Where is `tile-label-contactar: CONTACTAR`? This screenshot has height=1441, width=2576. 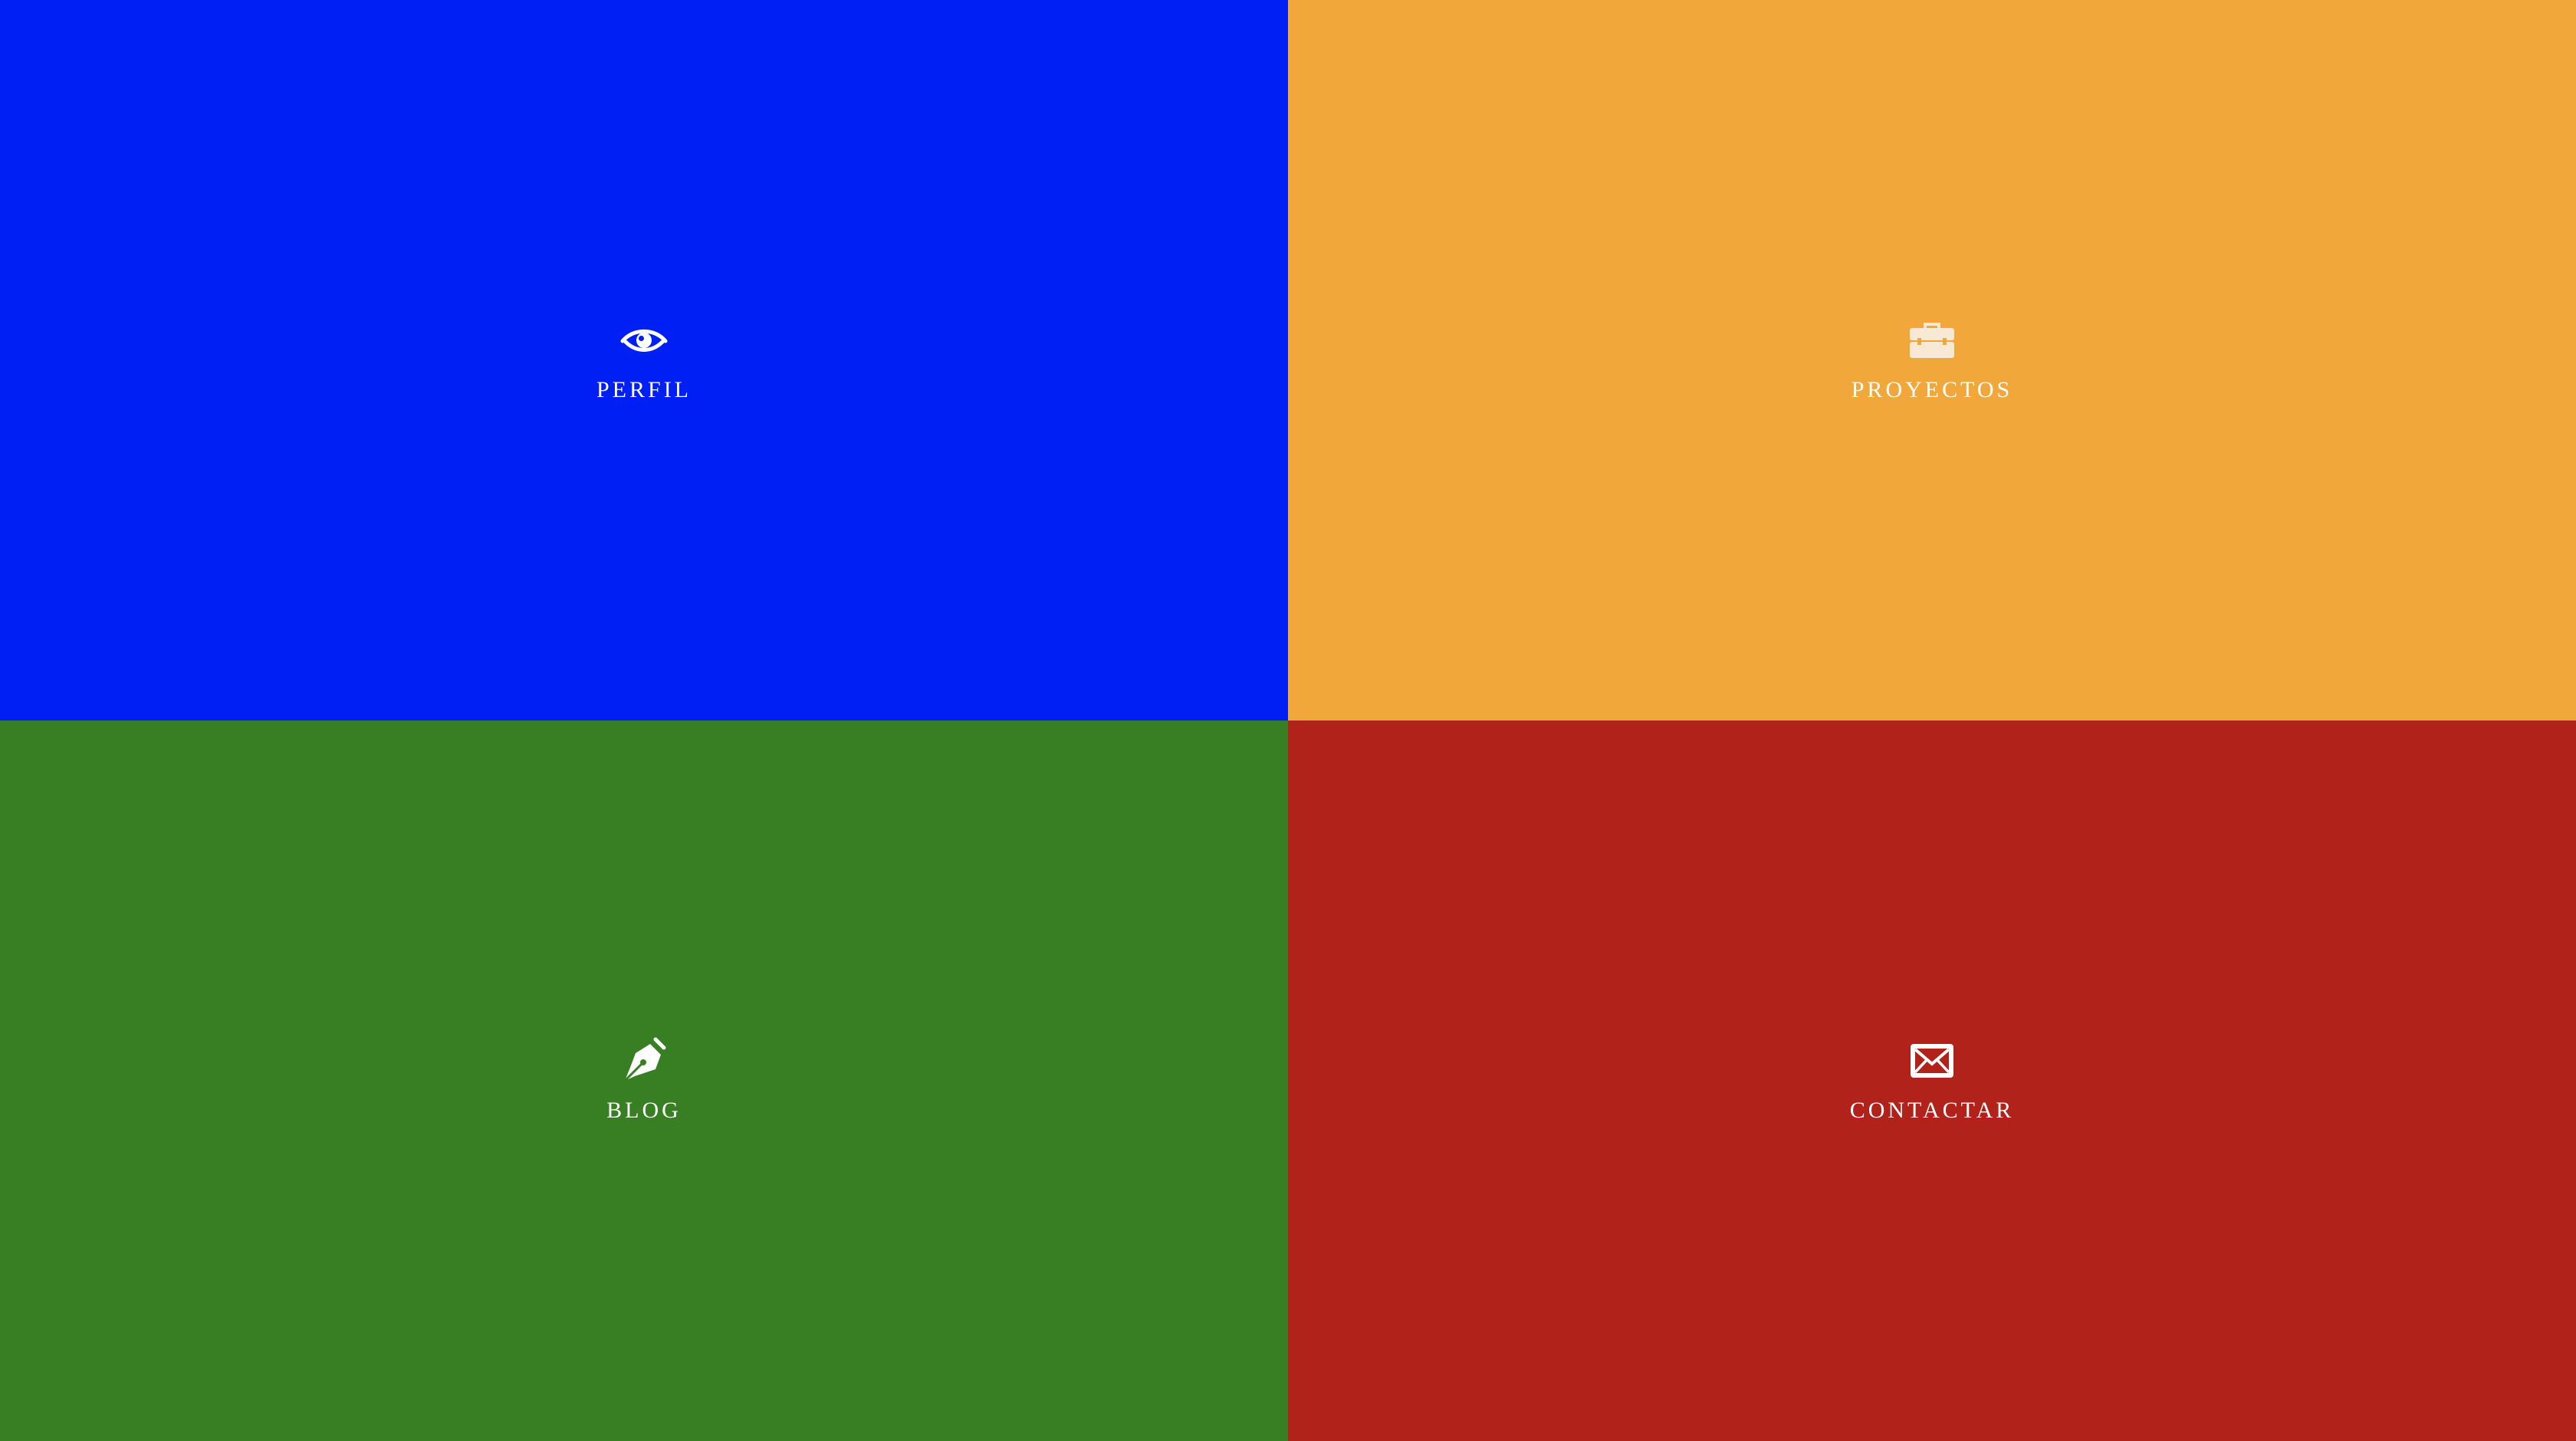 tile-label-contactar: CONTACTAR is located at coordinates (1932, 1111).